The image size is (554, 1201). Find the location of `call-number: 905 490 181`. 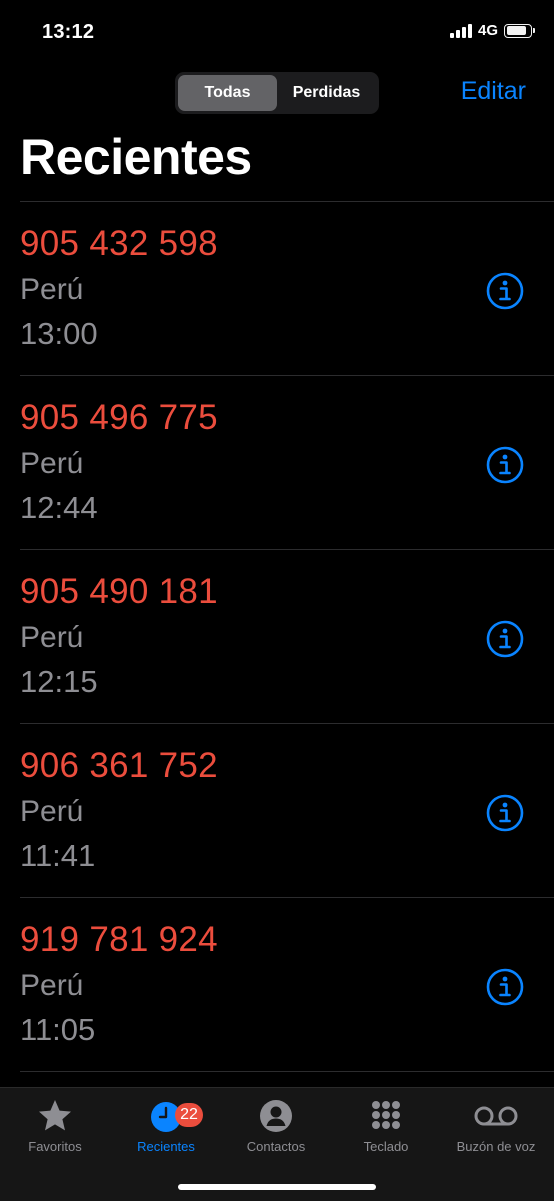

call-number: 905 490 181 is located at coordinates (119, 591).